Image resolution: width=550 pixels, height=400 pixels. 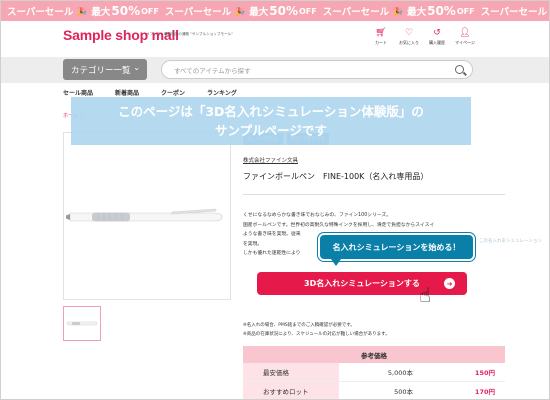 I want to click on search-input: すべてのアイテムから探す, so click(x=317, y=69).